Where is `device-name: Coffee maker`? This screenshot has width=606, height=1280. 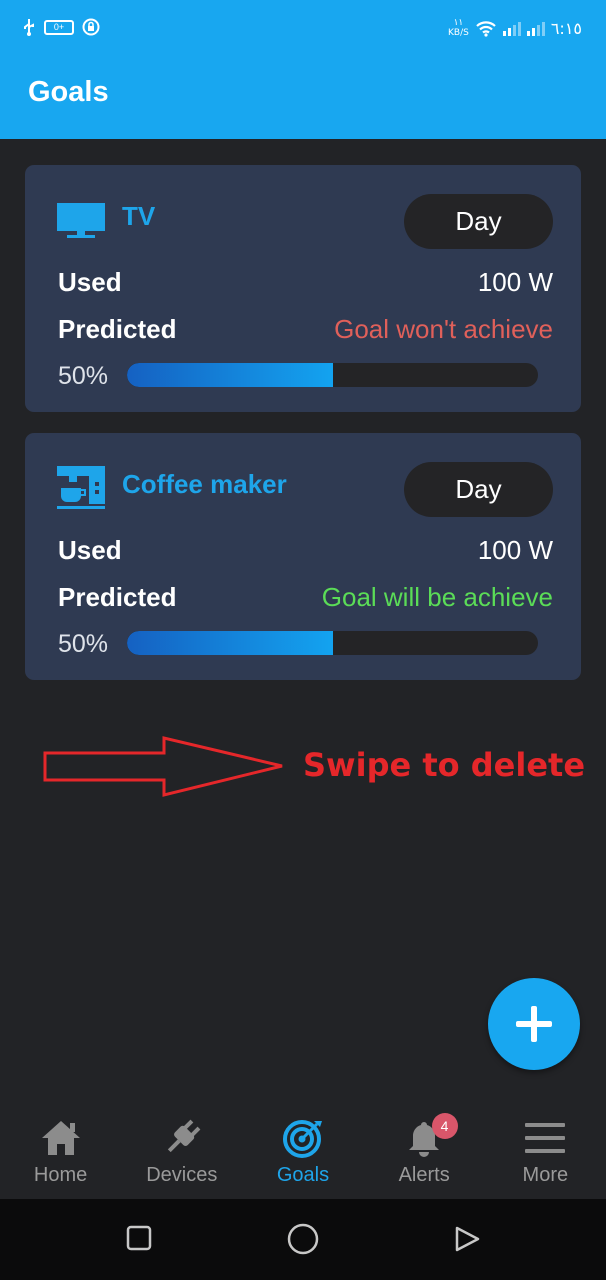 device-name: Coffee maker is located at coordinates (204, 484).